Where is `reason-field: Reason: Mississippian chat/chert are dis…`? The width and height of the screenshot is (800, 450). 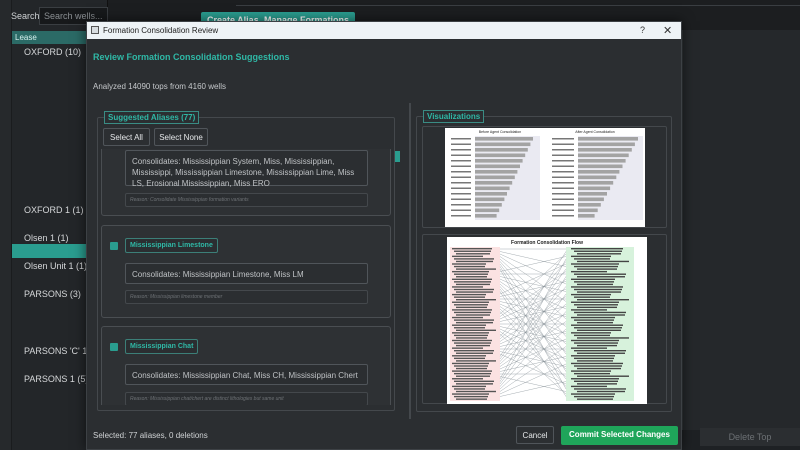
reason-field: Reason: Mississippian chat/chert are dis… is located at coordinates (246, 398).